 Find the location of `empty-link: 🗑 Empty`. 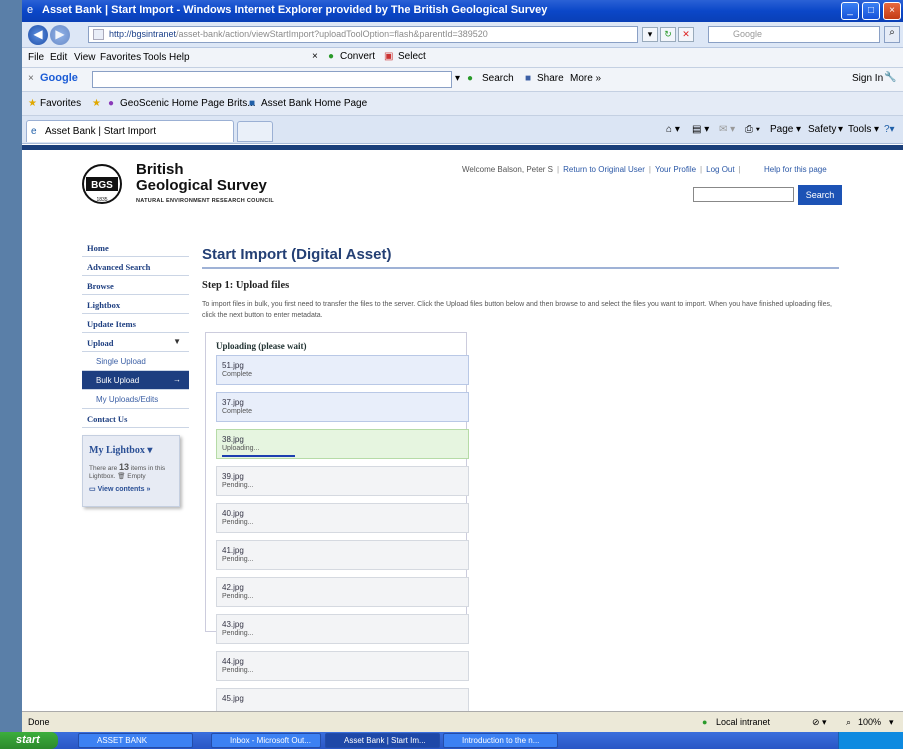

empty-link: 🗑 Empty is located at coordinates (131, 476).